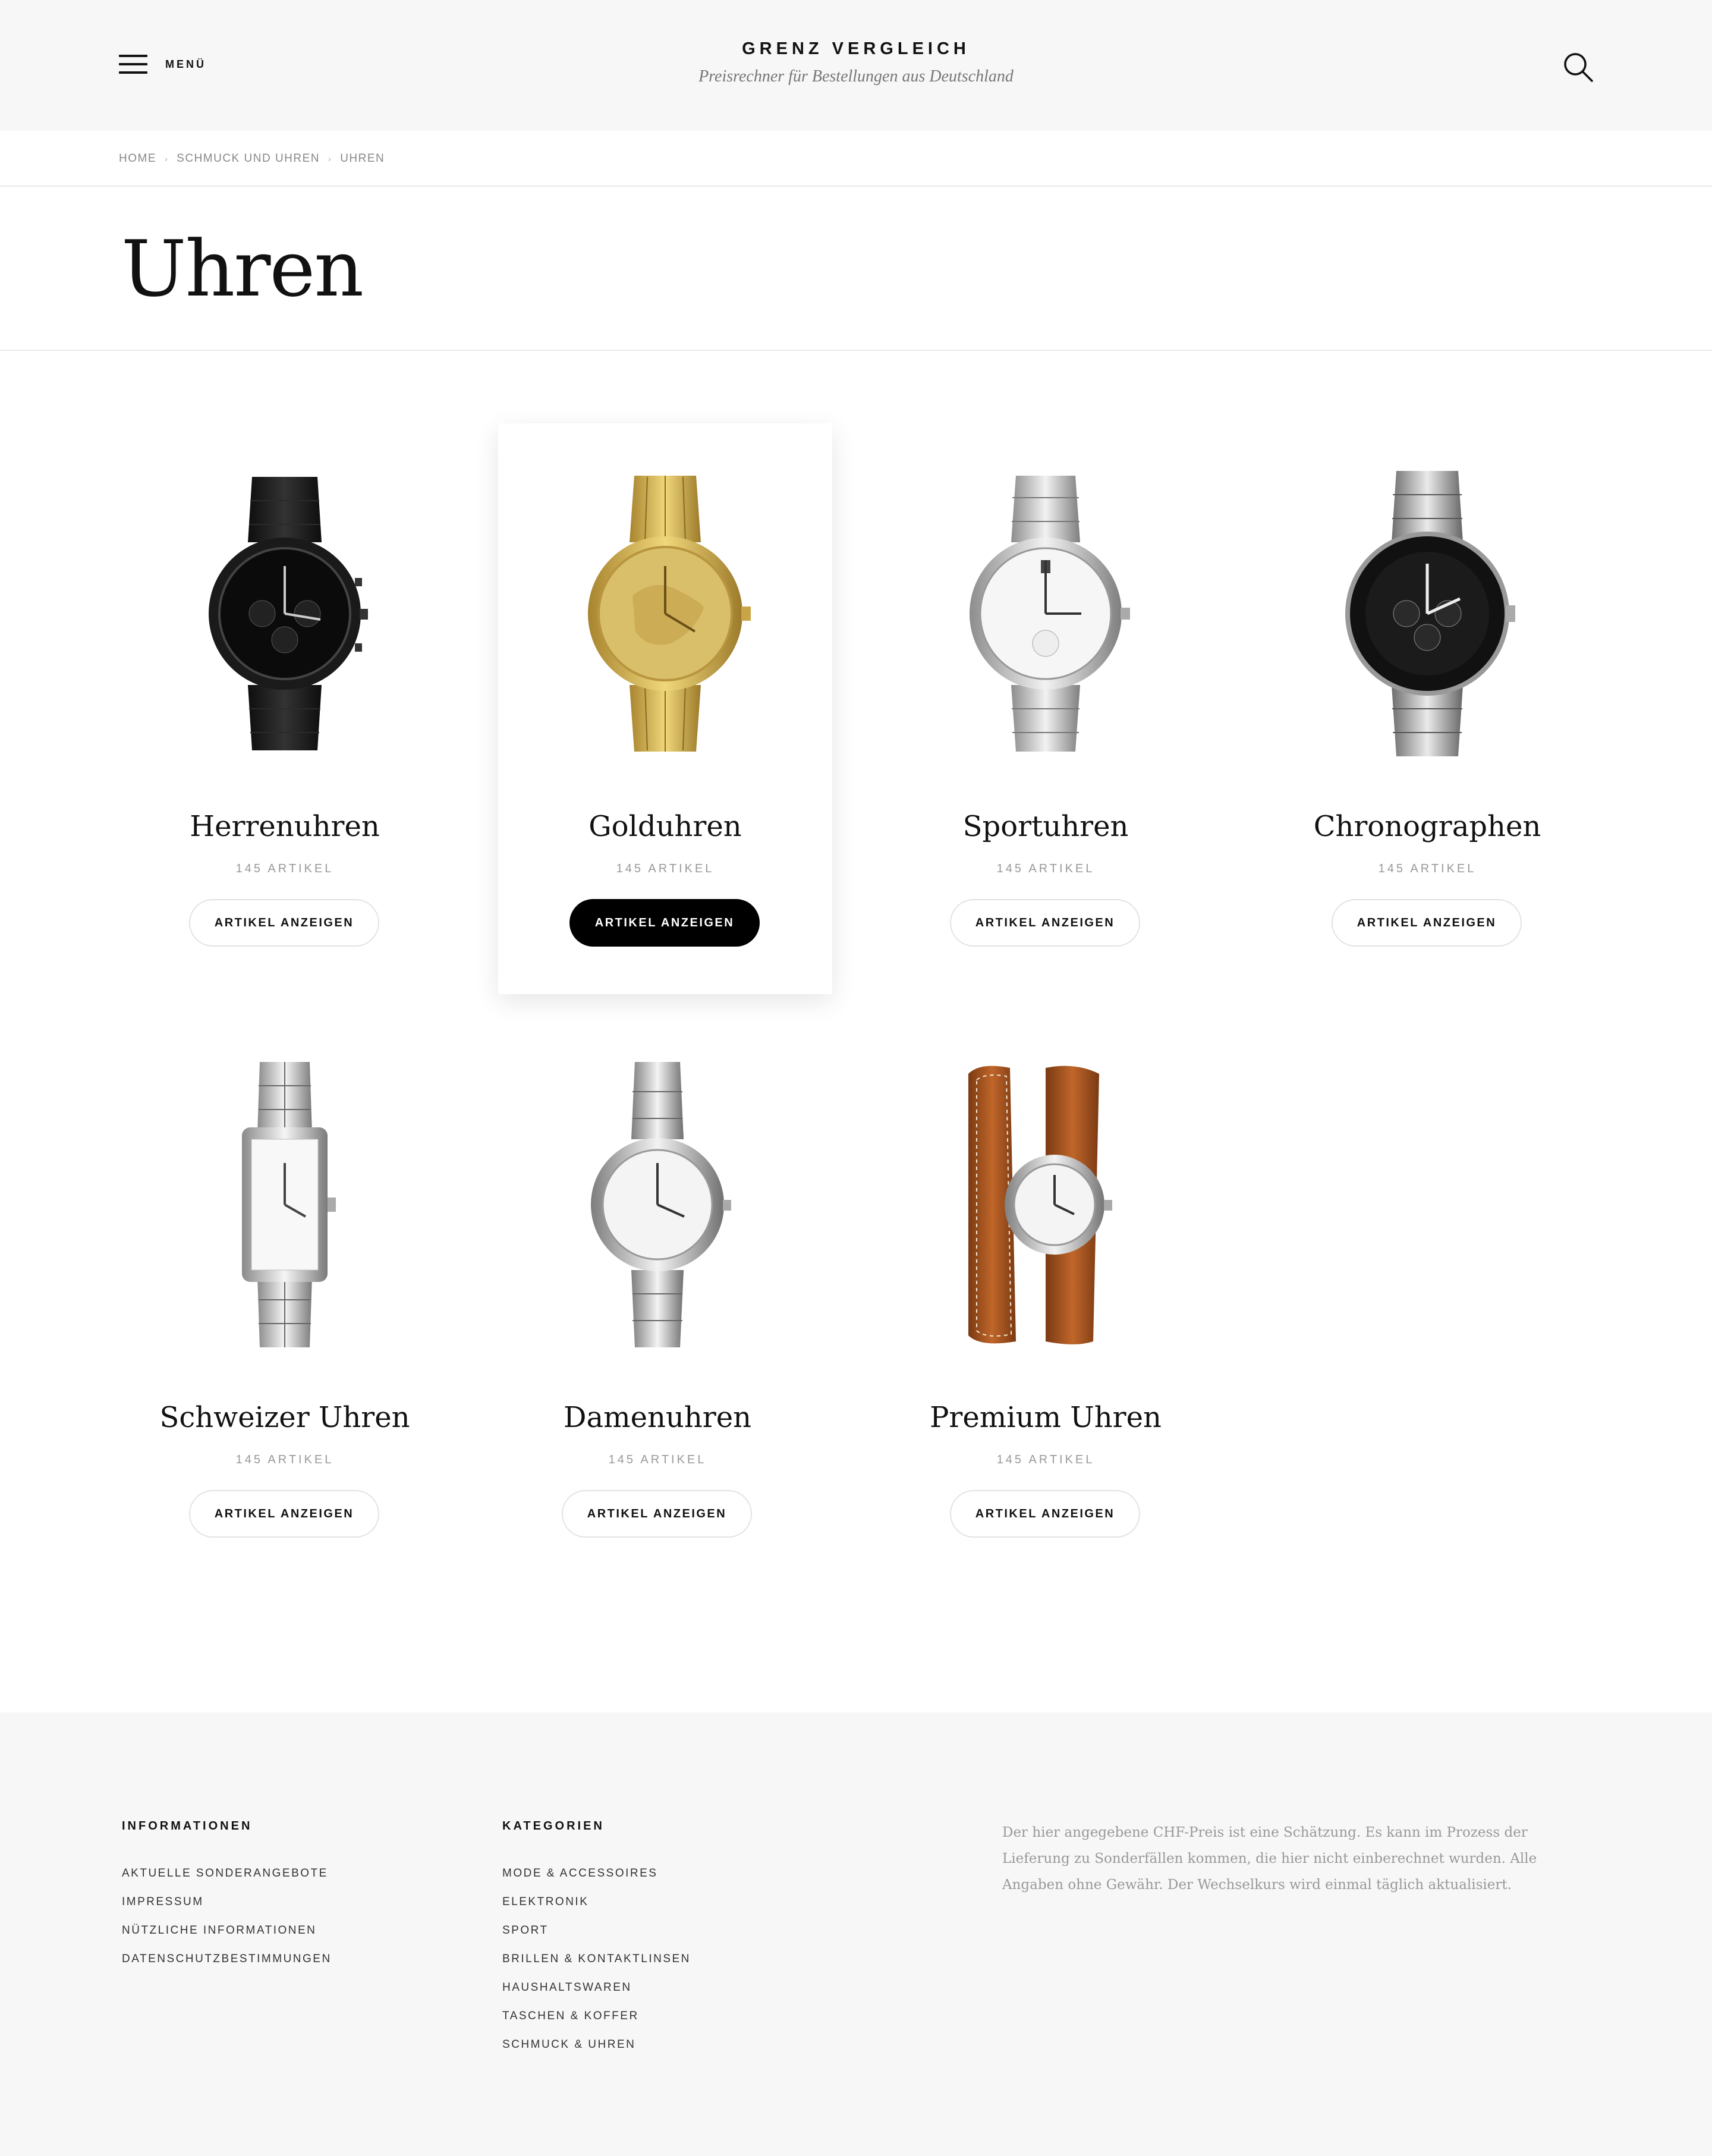 The width and height of the screenshot is (1712, 2156). I want to click on category-card: Herrenuhren 145 ARTIKEL ARTIKEL ANZEIGEN, so click(285, 708).